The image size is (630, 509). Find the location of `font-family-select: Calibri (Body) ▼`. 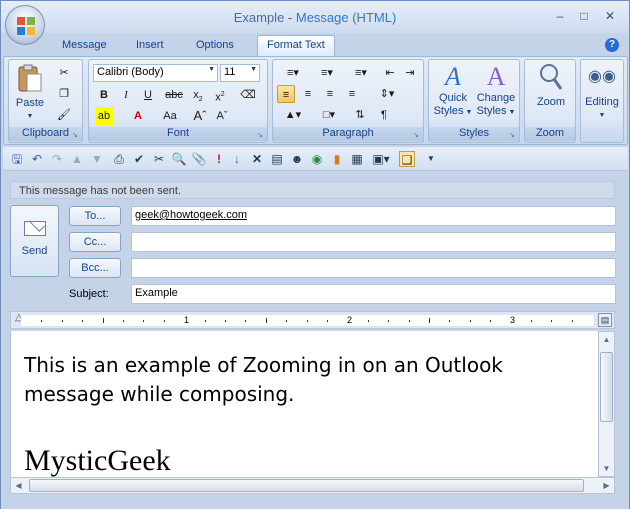

font-family-select: Calibri (Body) ▼ is located at coordinates (155, 73).